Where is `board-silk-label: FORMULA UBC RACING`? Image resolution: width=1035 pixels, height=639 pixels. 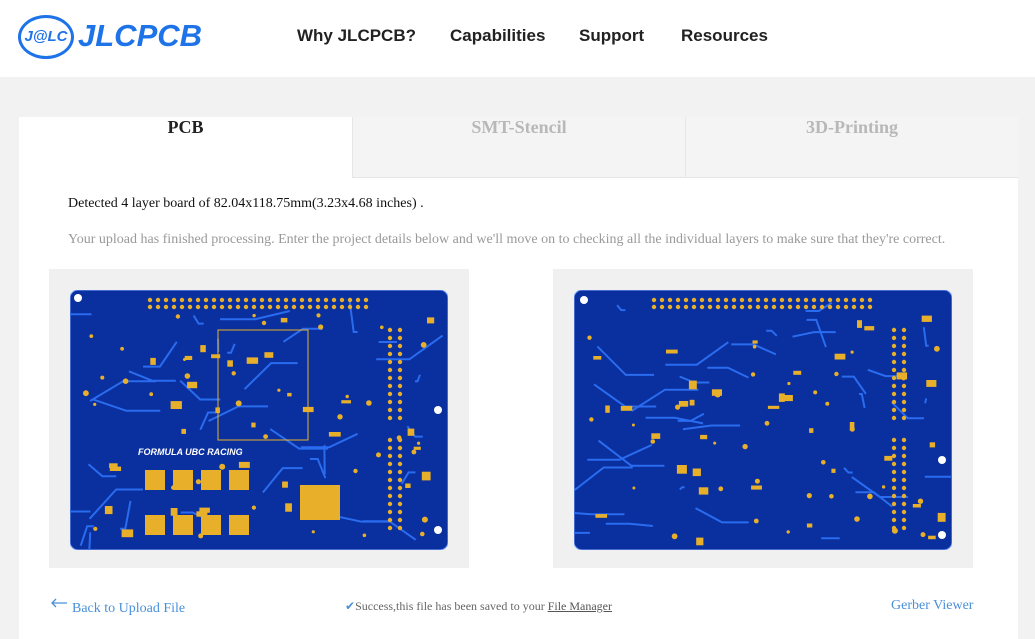 board-silk-label: FORMULA UBC RACING is located at coordinates (190, 452).